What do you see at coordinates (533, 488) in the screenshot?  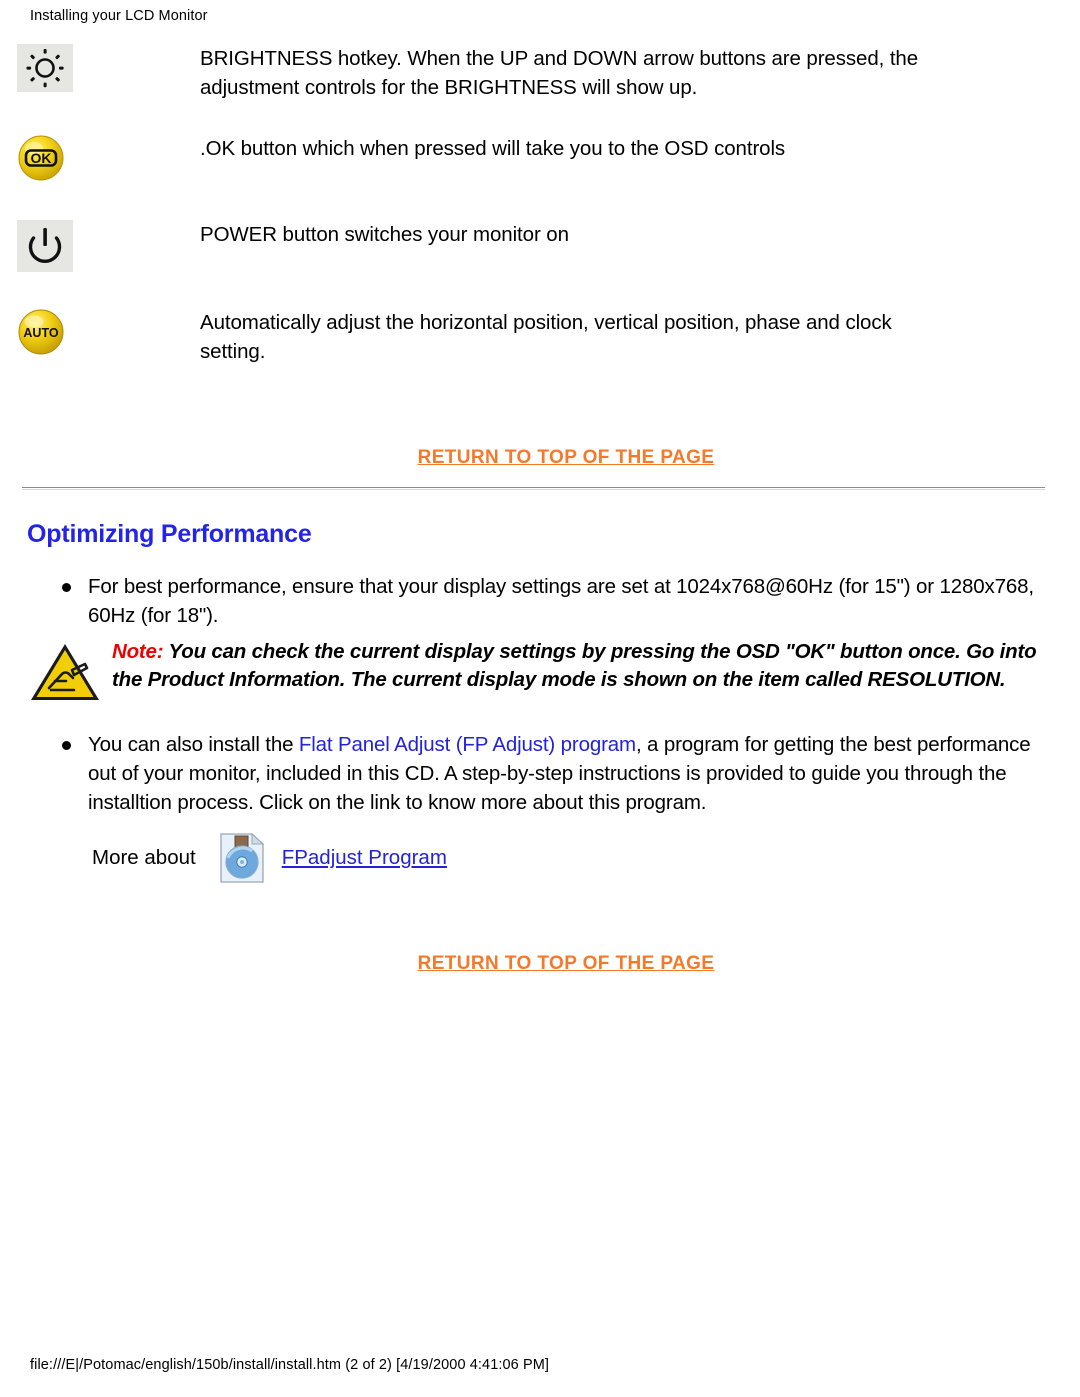 I see `horizontal-divider` at bounding box center [533, 488].